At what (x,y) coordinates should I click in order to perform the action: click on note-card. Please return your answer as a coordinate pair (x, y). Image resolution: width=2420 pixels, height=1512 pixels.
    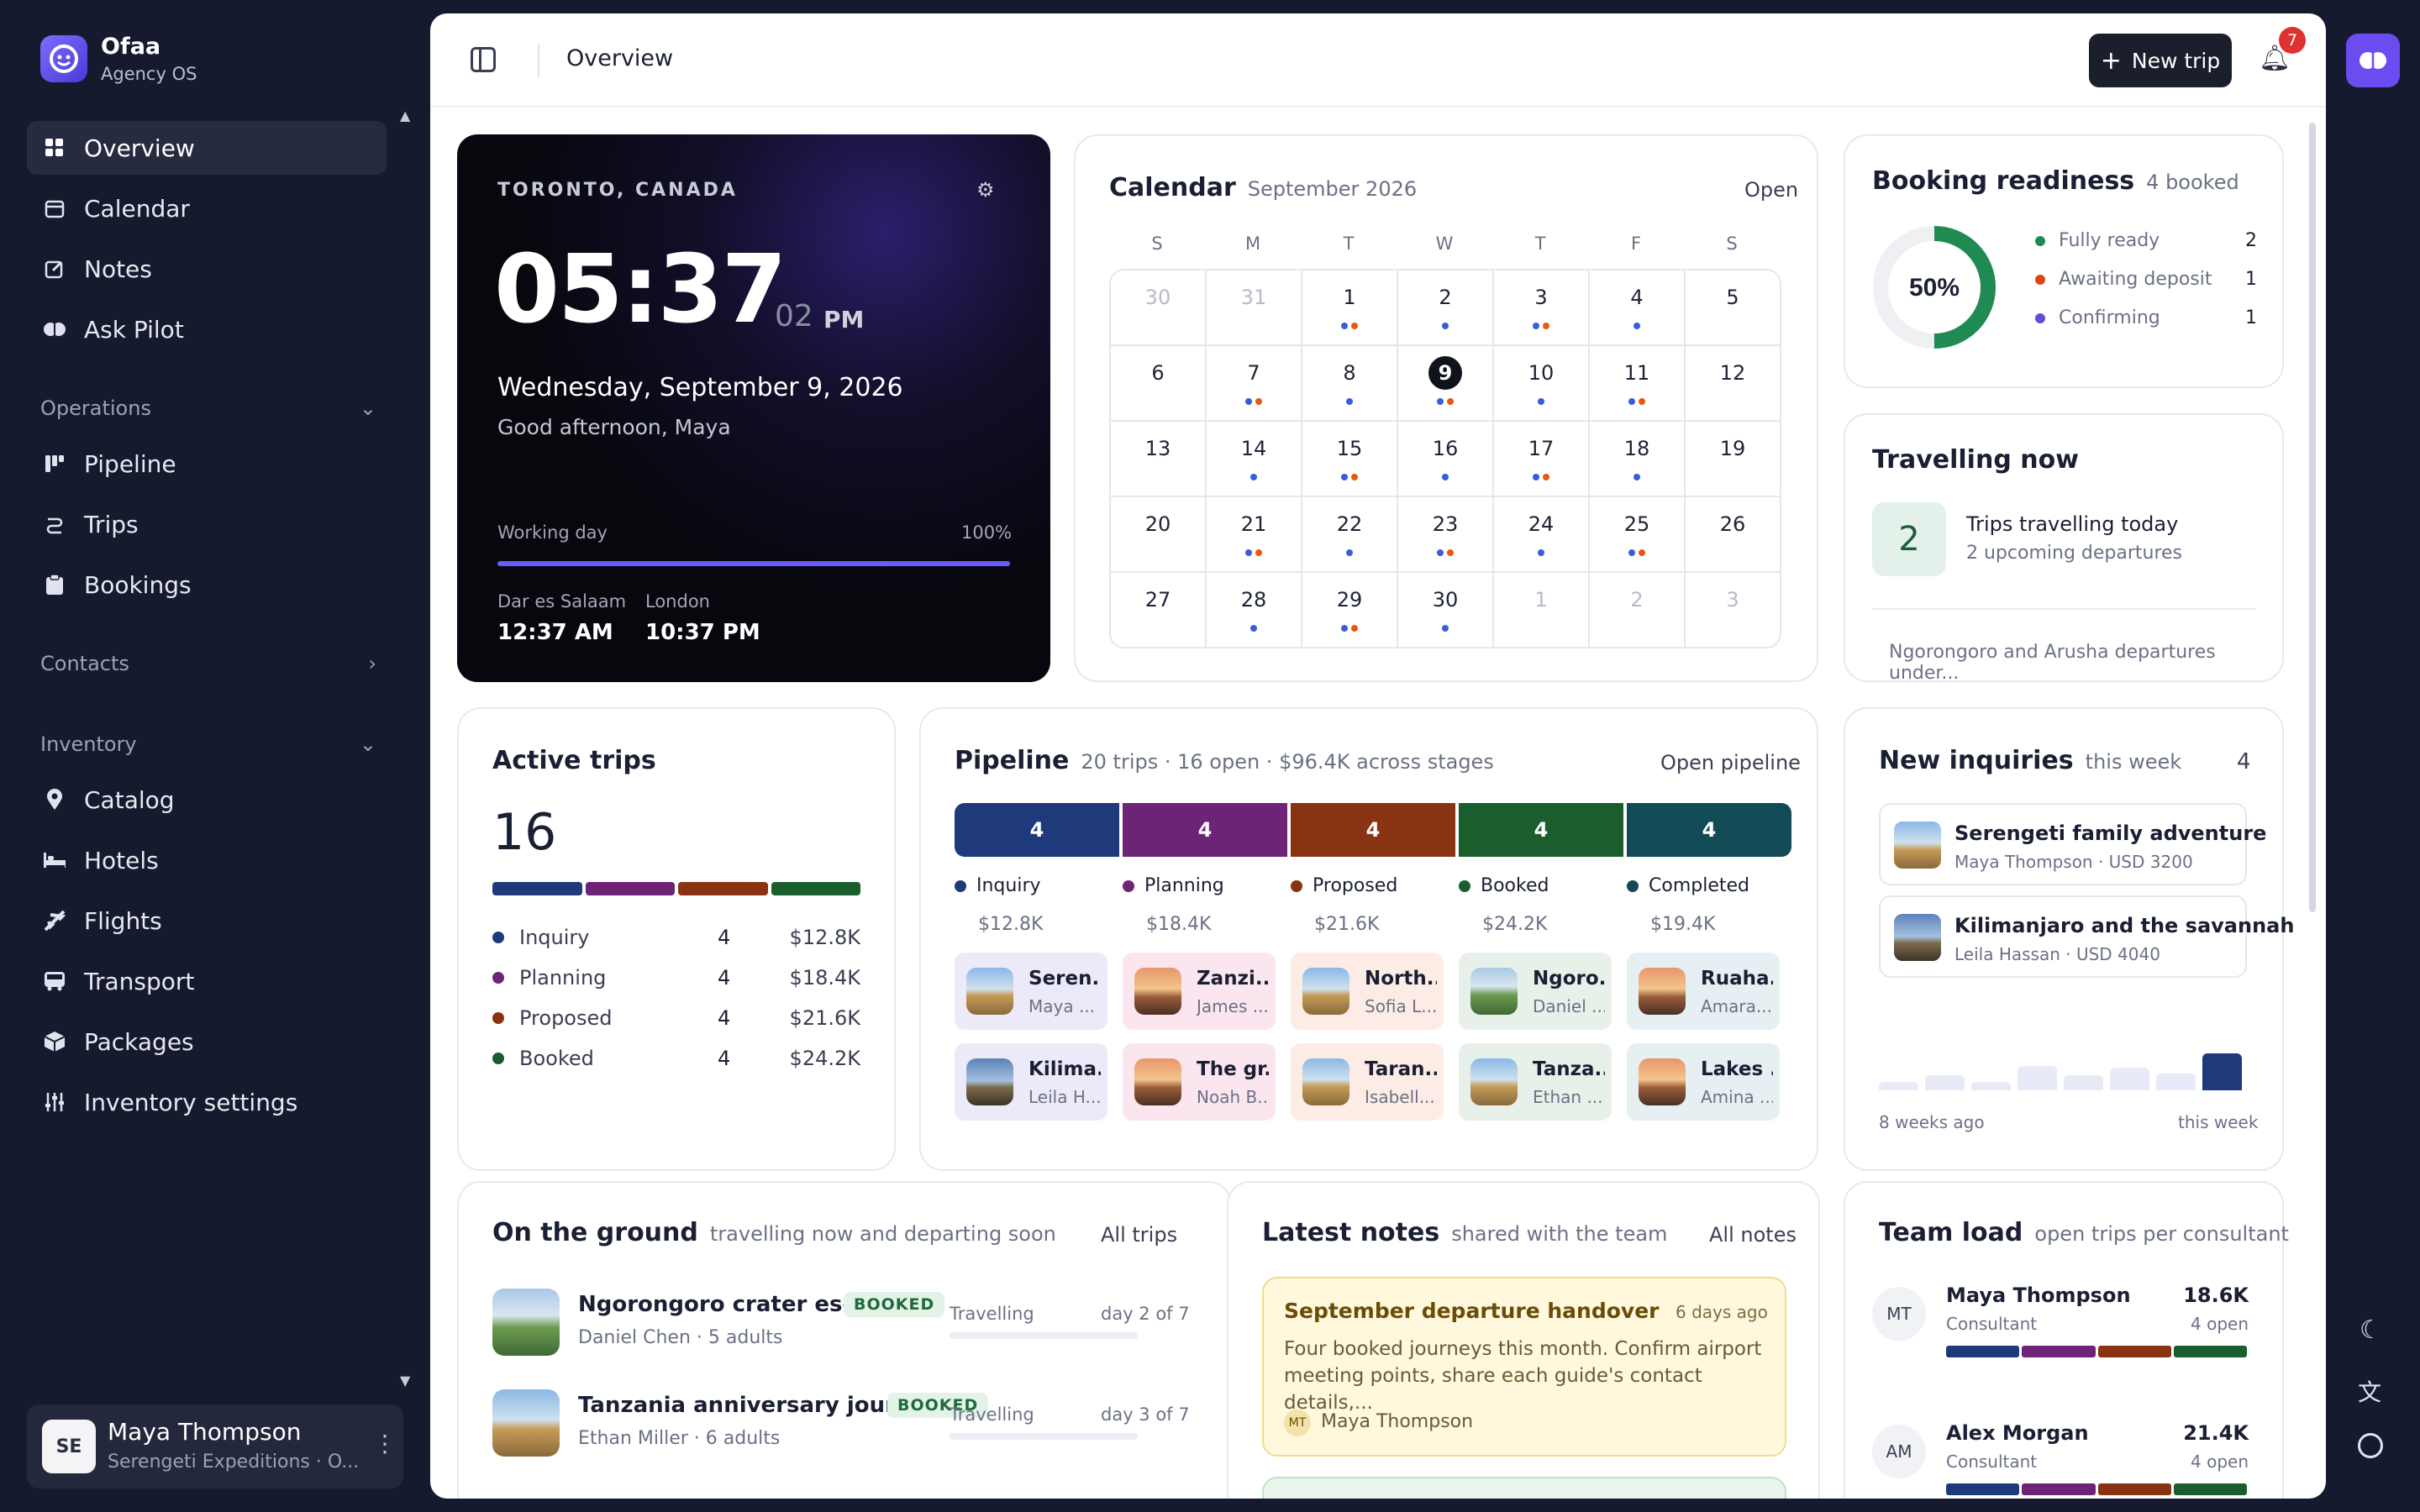
    Looking at the image, I should click on (1524, 1488).